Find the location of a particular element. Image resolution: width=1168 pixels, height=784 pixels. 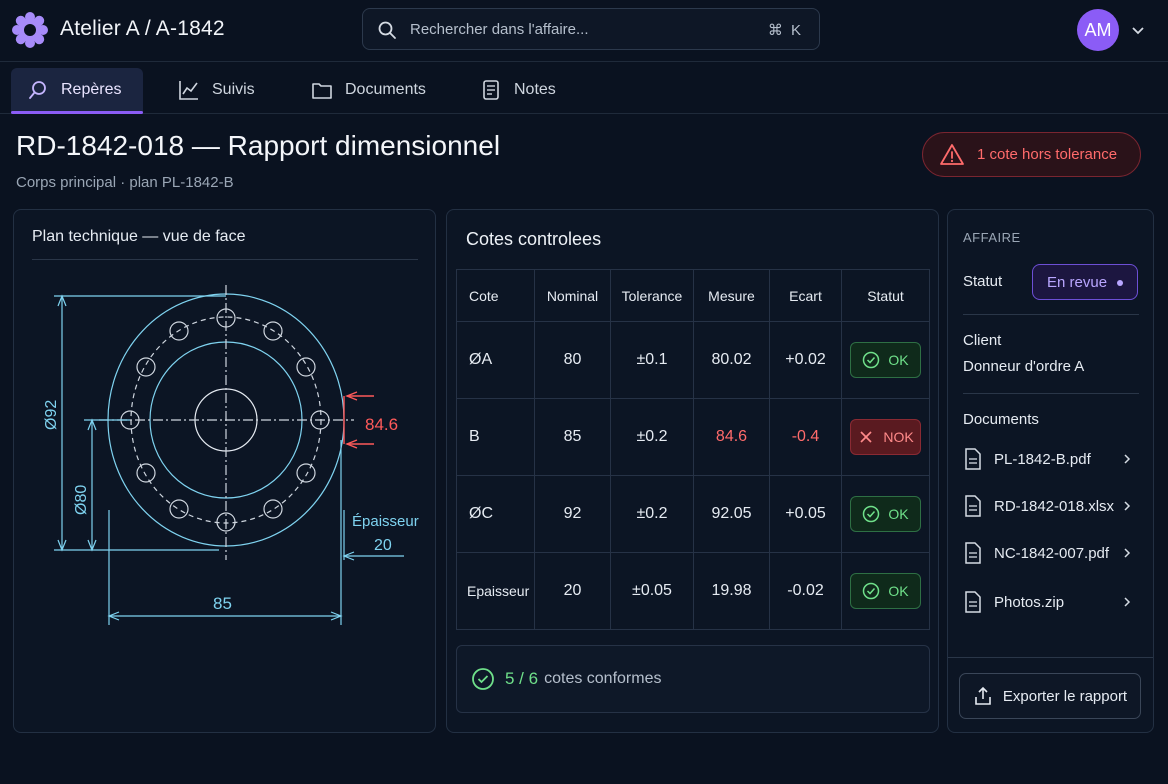

cell-ecart: -0.02 is located at coordinates (805, 591).